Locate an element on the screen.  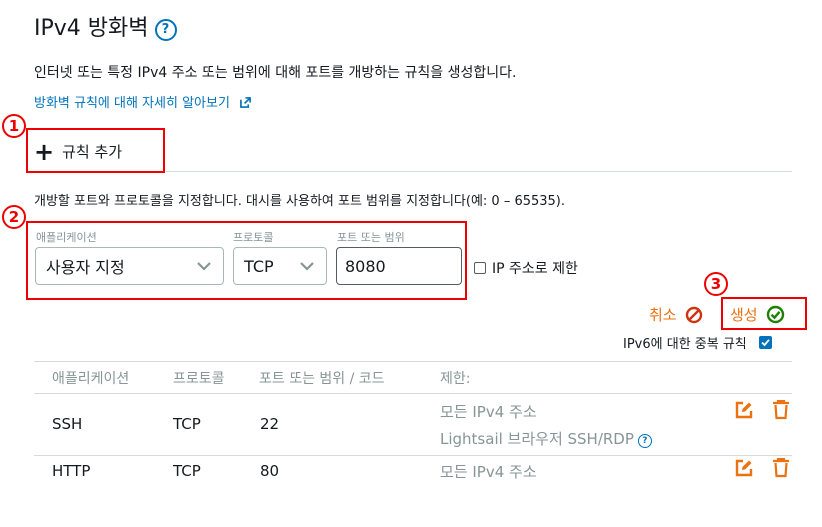
application-value: 사용자 지정 is located at coordinates (85, 267).